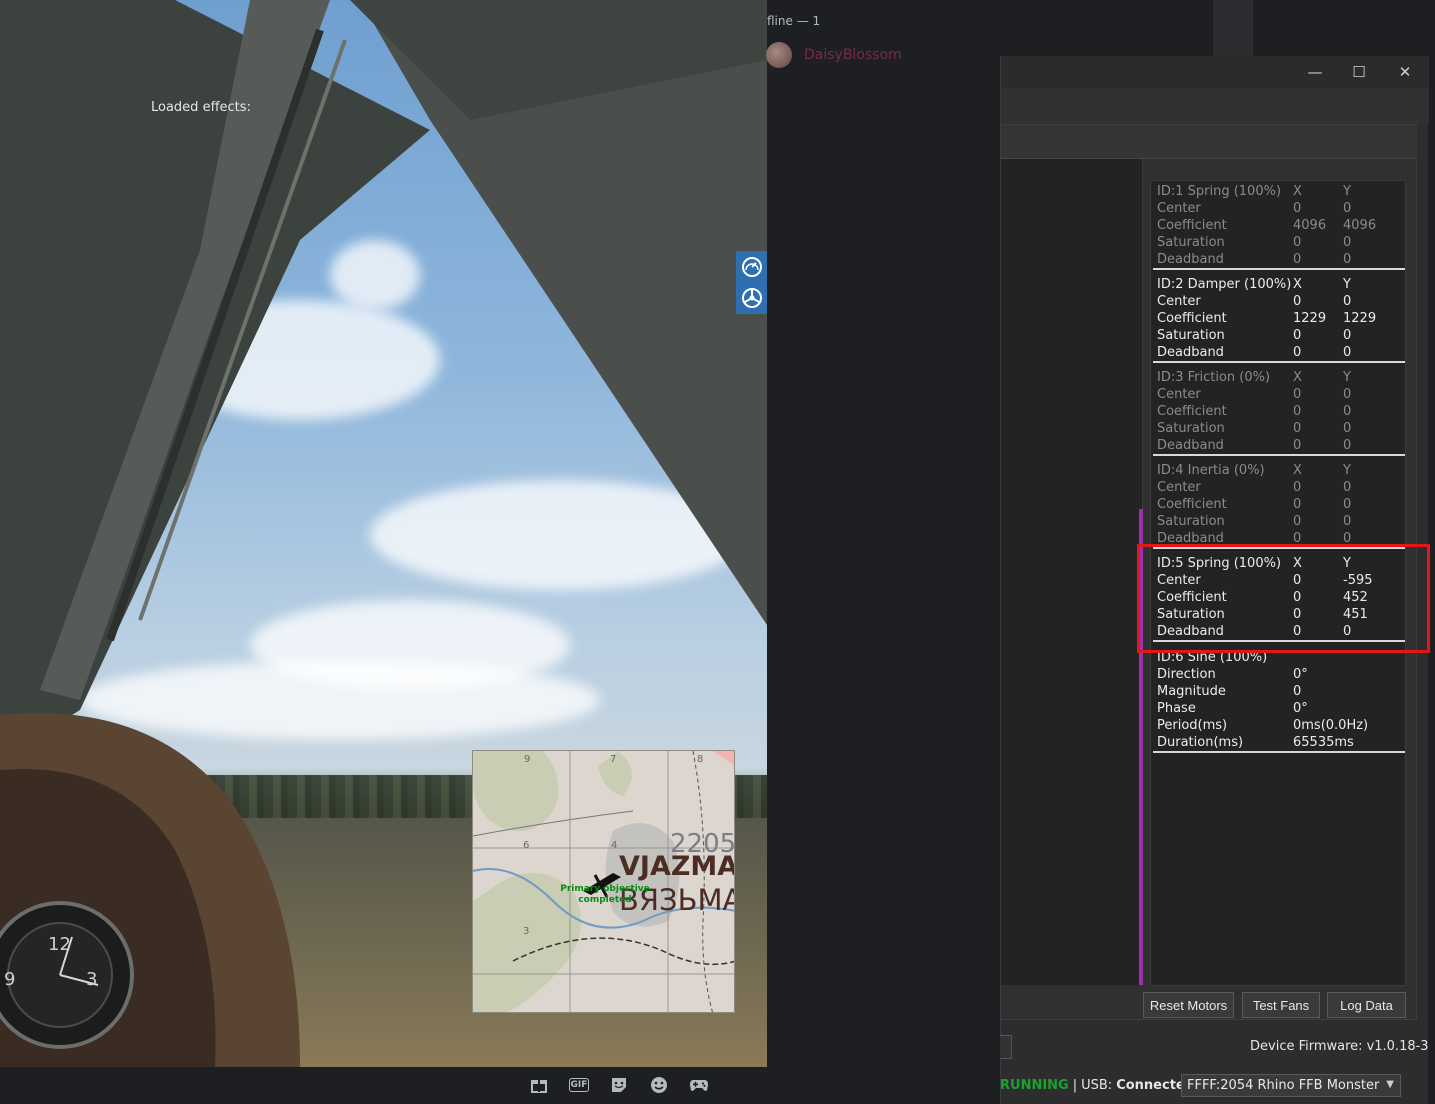 This screenshot has width=1435, height=1104. What do you see at coordinates (1331, 725) in the screenshot?
I see `param-value: 0ms(0.0Hz)` at bounding box center [1331, 725].